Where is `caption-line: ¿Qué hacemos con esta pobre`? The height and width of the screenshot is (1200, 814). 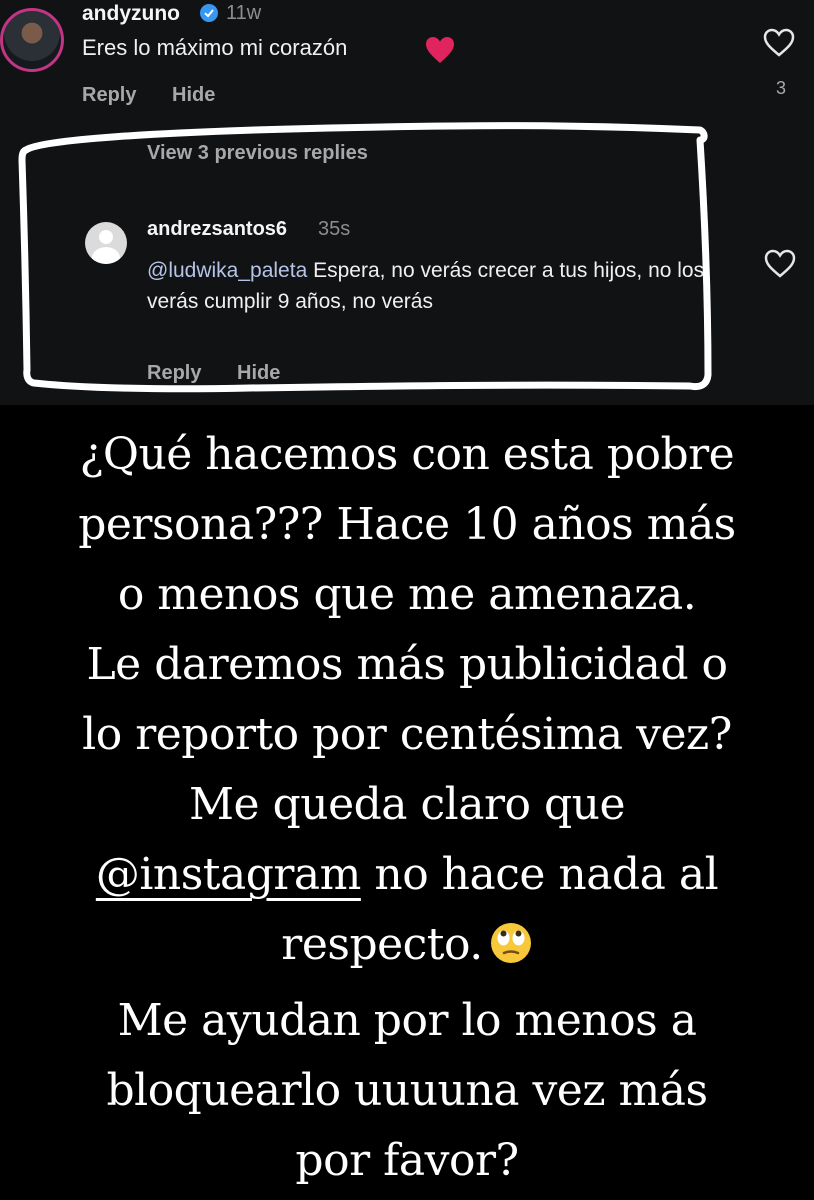
caption-line: ¿Qué hacemos con esta pobre is located at coordinates (407, 454).